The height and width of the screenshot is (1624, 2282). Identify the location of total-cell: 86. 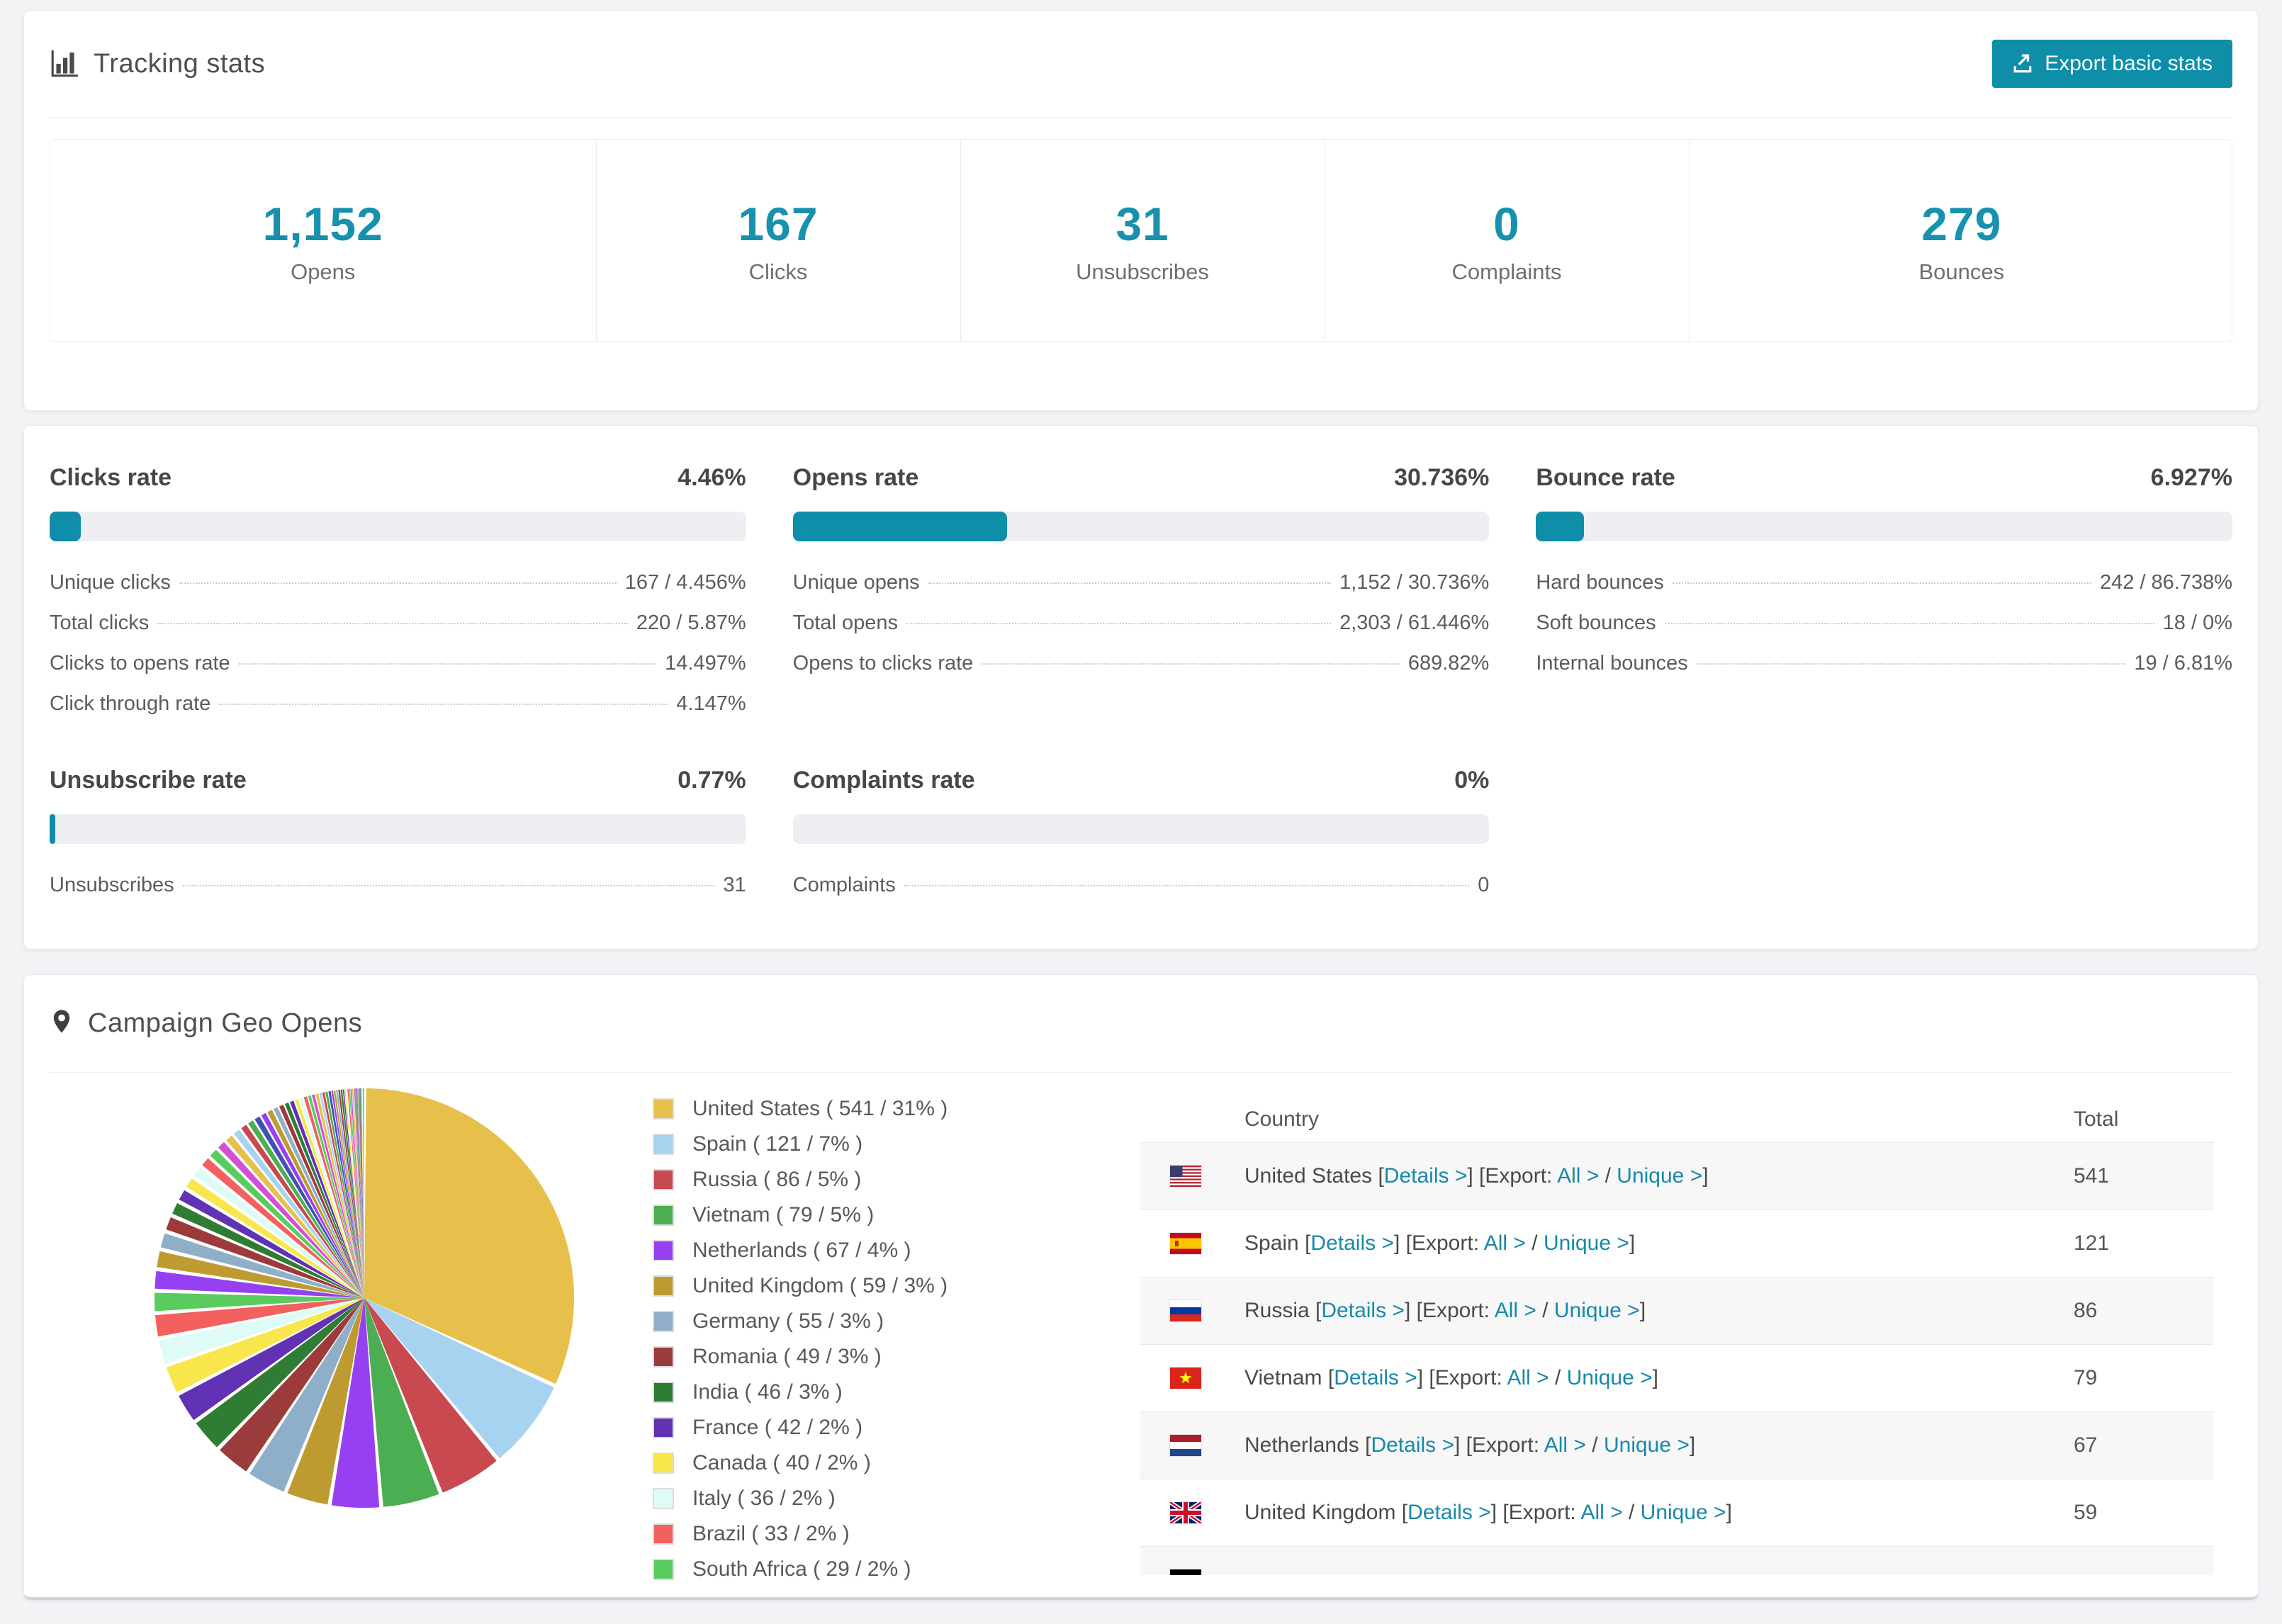
(2086, 1310).